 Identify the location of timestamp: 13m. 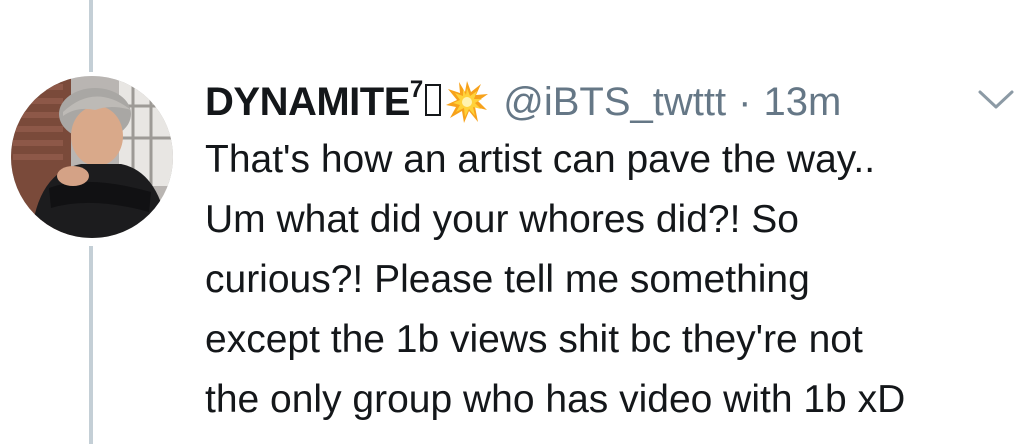
(802, 102).